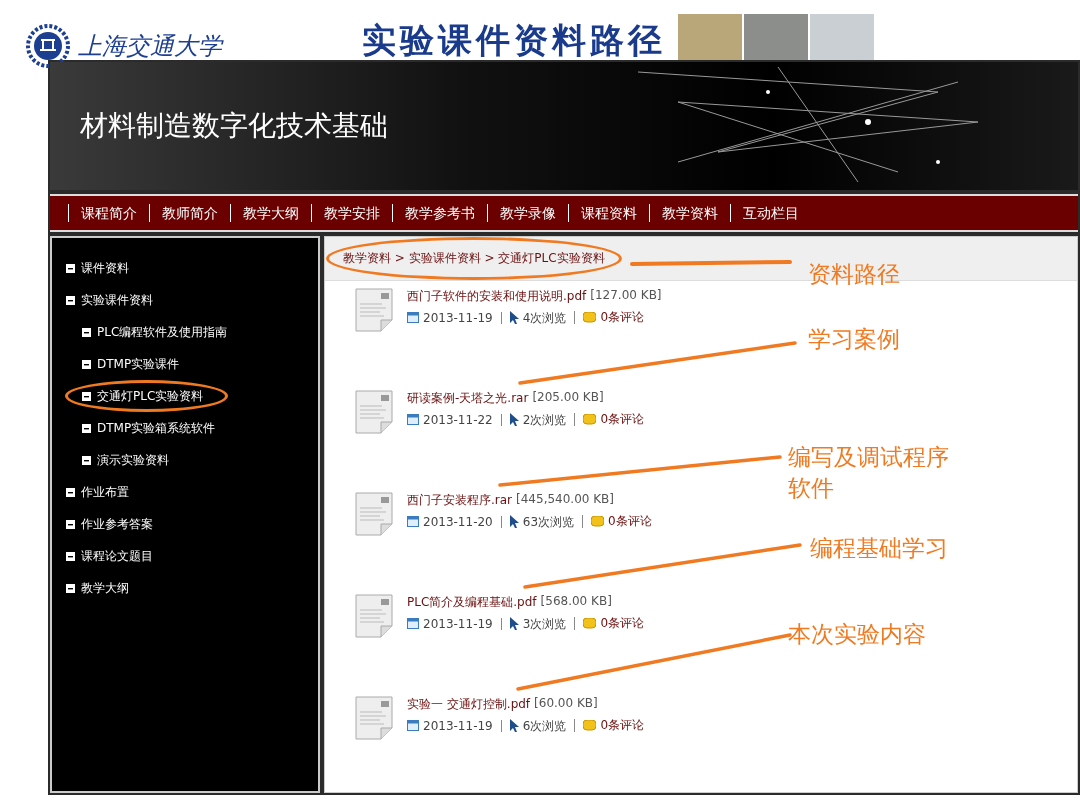  Describe the element at coordinates (576, 602) in the screenshot. I see `file-size: [568.00 KB]` at that location.